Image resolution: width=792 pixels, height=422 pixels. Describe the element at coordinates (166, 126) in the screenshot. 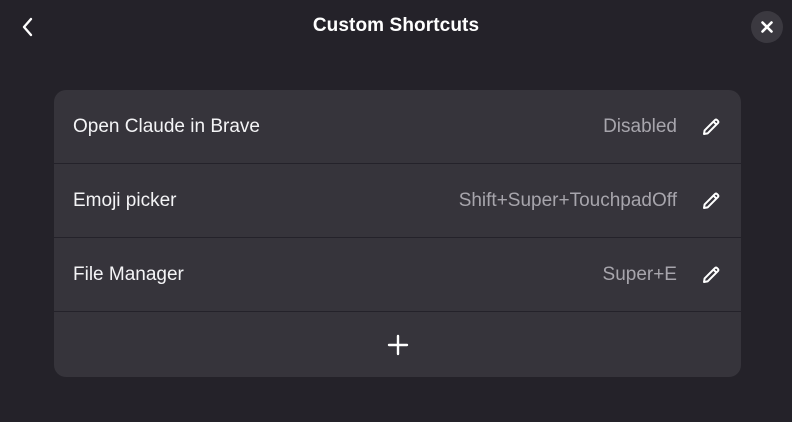

I see `shortcut-name: Open Claude in Brave` at that location.